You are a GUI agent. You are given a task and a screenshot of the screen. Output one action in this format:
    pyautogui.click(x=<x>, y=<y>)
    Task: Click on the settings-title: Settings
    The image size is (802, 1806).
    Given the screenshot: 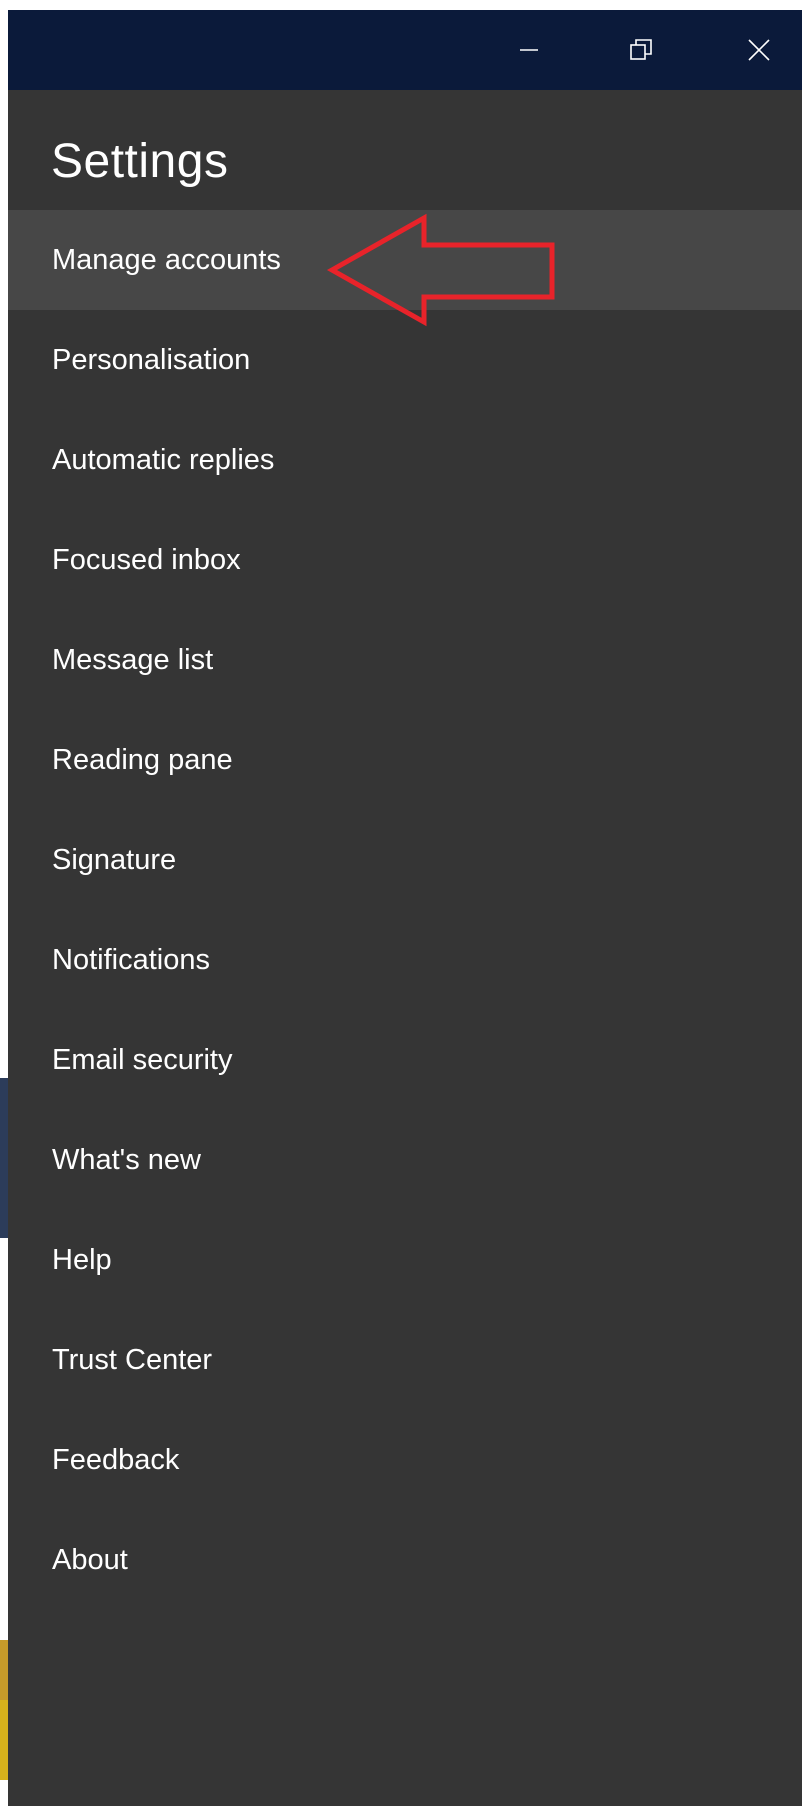 What is the action you would take?
    pyautogui.click(x=140, y=161)
    